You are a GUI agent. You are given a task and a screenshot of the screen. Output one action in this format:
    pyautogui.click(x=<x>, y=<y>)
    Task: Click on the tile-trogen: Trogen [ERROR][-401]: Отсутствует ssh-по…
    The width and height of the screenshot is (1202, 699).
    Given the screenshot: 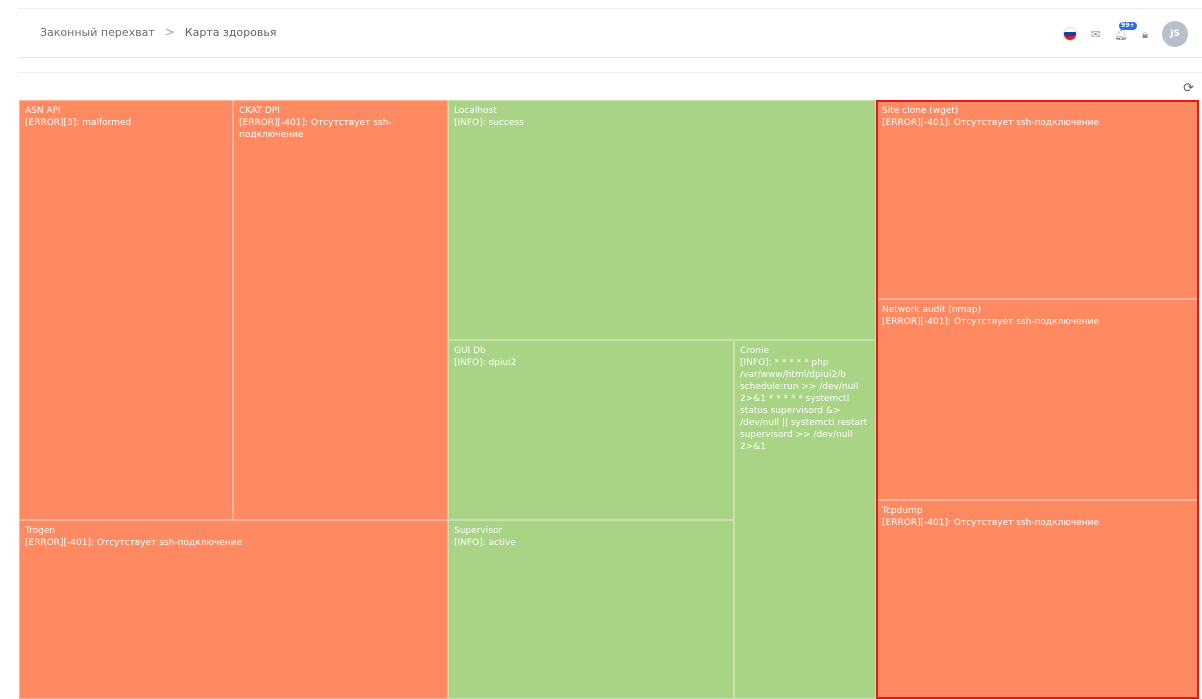 What is the action you would take?
    pyautogui.click(x=233, y=609)
    